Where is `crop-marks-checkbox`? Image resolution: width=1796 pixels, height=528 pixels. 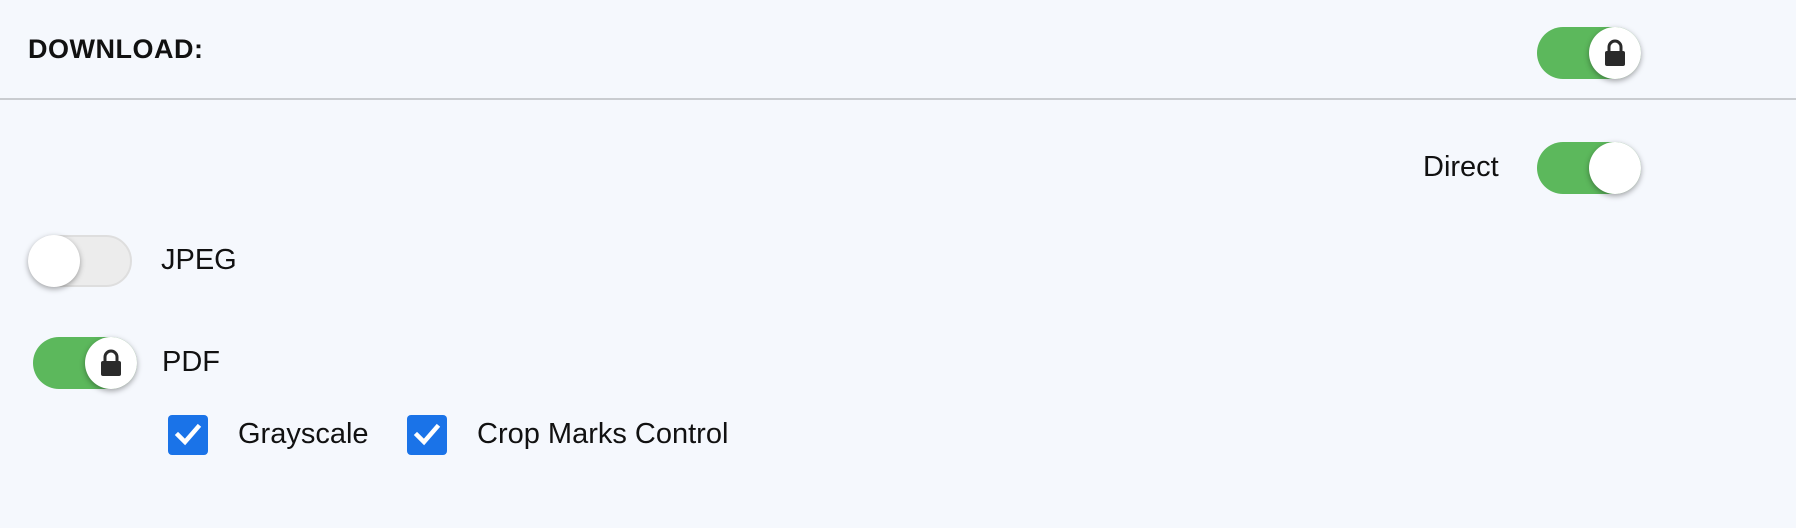 crop-marks-checkbox is located at coordinates (427, 435).